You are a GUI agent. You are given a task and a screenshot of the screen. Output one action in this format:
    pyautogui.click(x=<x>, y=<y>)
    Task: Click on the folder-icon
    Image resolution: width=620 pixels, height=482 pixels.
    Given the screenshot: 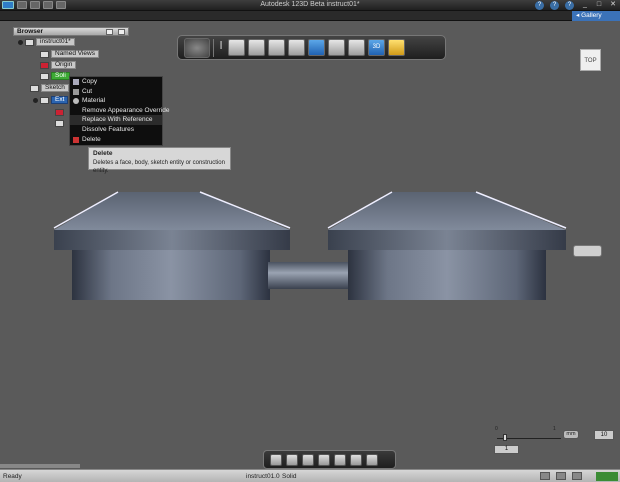 What is the action you would take?
    pyautogui.click(x=44, y=54)
    